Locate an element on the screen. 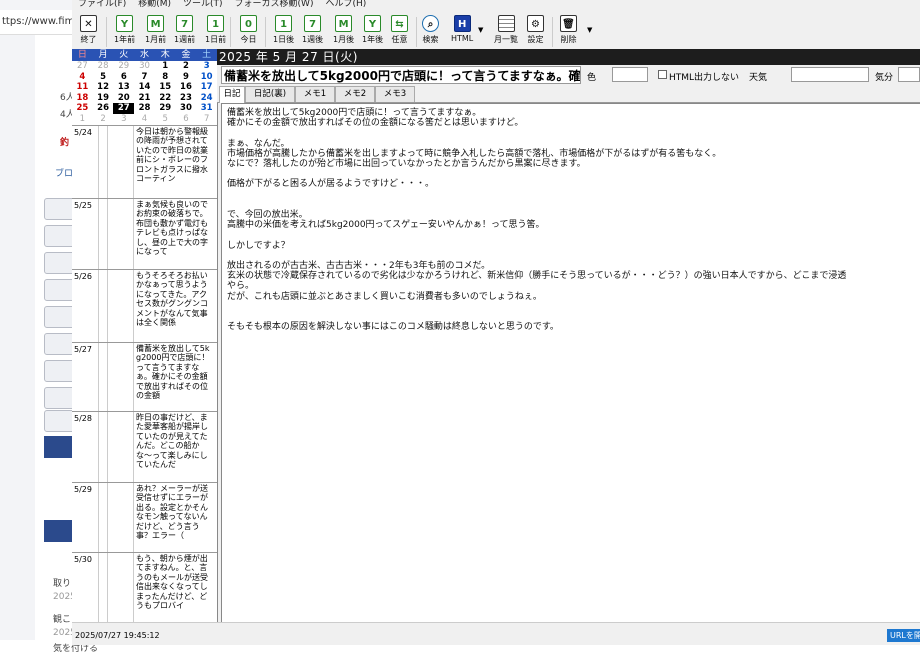  month-list-button: 月一覧 is located at coordinates (506, 30).